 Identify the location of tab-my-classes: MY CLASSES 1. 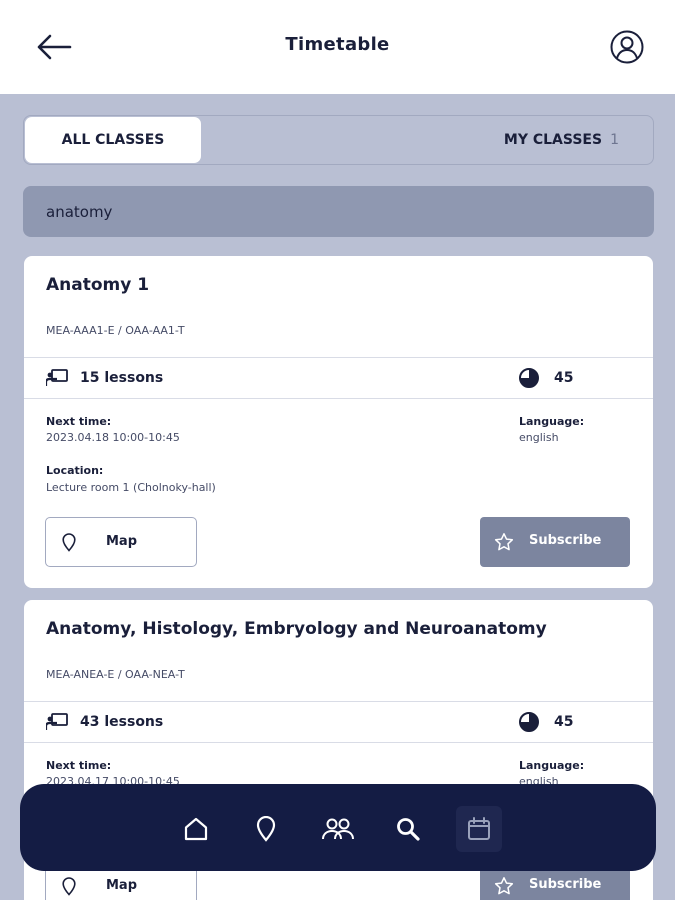
(561, 140).